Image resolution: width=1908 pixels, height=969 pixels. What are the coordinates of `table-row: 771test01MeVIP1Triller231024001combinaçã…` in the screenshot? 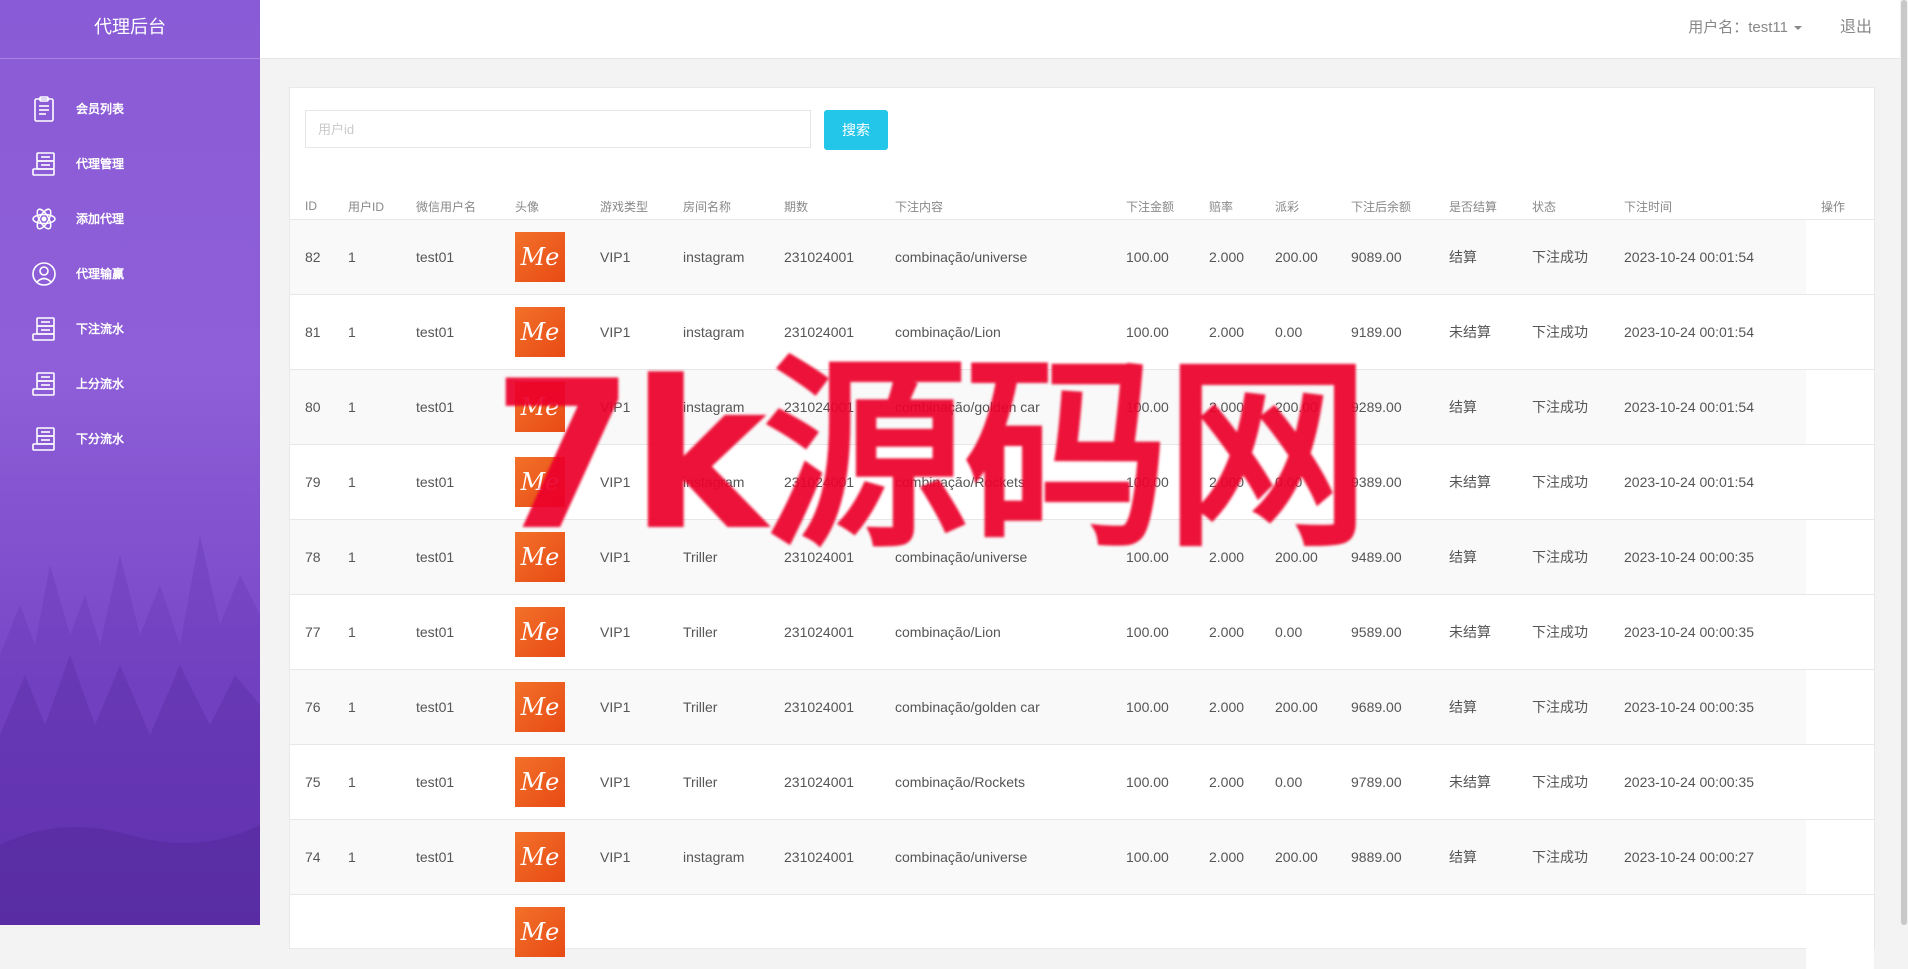 It's located at (1082, 632).